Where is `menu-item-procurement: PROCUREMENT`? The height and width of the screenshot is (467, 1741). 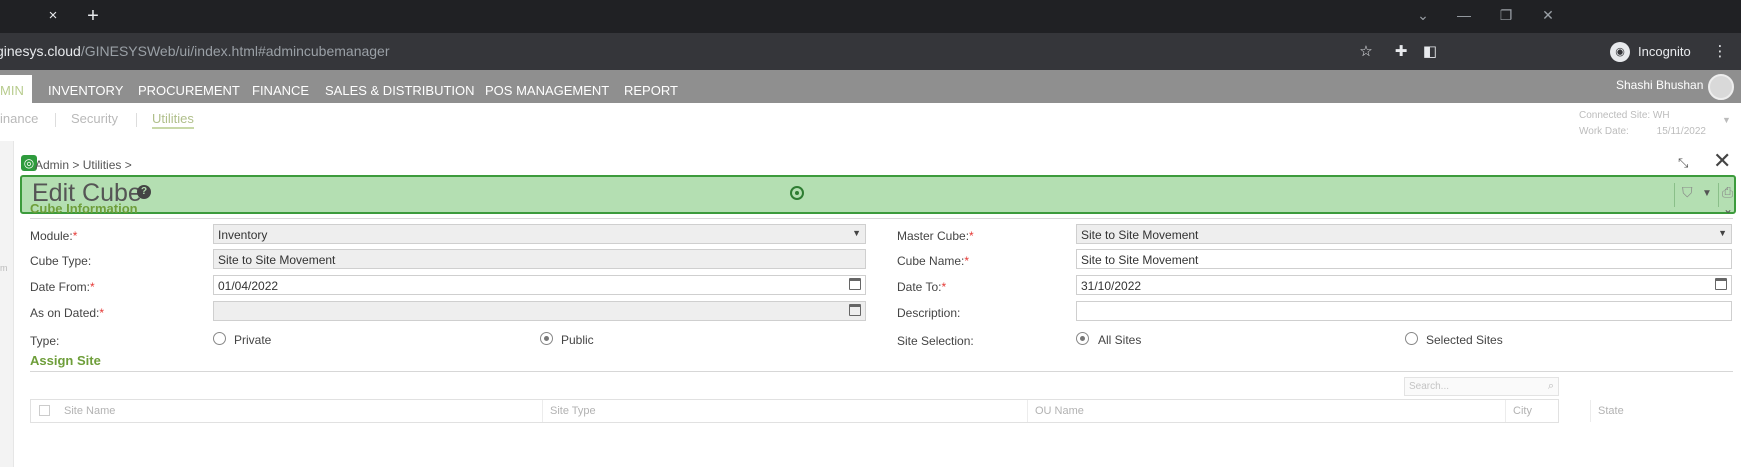
menu-item-procurement: PROCUREMENT is located at coordinates (189, 90).